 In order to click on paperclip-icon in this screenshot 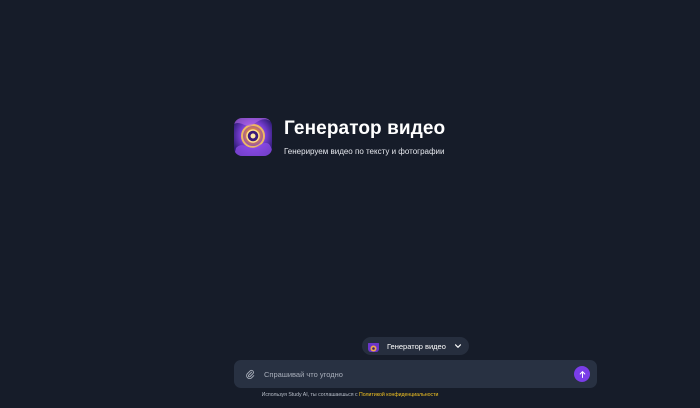, I will do `click(250, 374)`.